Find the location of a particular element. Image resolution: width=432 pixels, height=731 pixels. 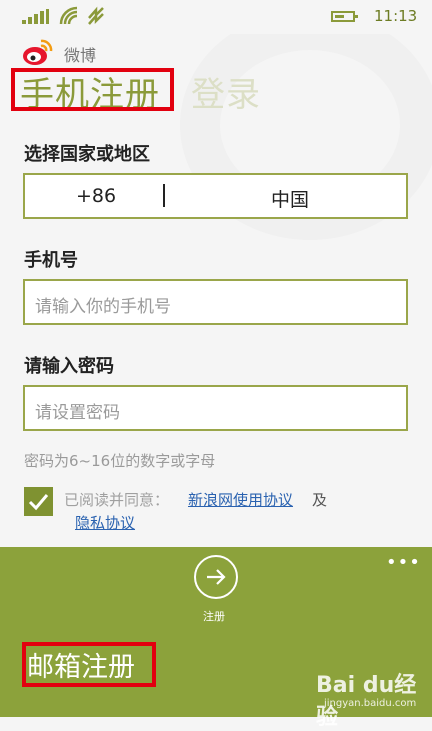

agreement-checkbox is located at coordinates (38, 501).